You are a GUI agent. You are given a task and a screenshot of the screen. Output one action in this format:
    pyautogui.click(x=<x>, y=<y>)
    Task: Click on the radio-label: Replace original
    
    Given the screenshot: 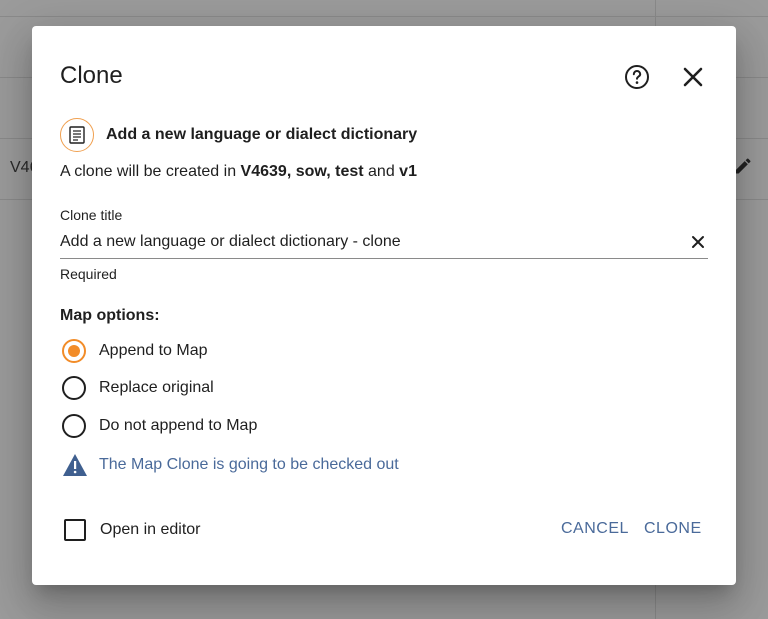 What is the action you would take?
    pyautogui.click(x=156, y=387)
    